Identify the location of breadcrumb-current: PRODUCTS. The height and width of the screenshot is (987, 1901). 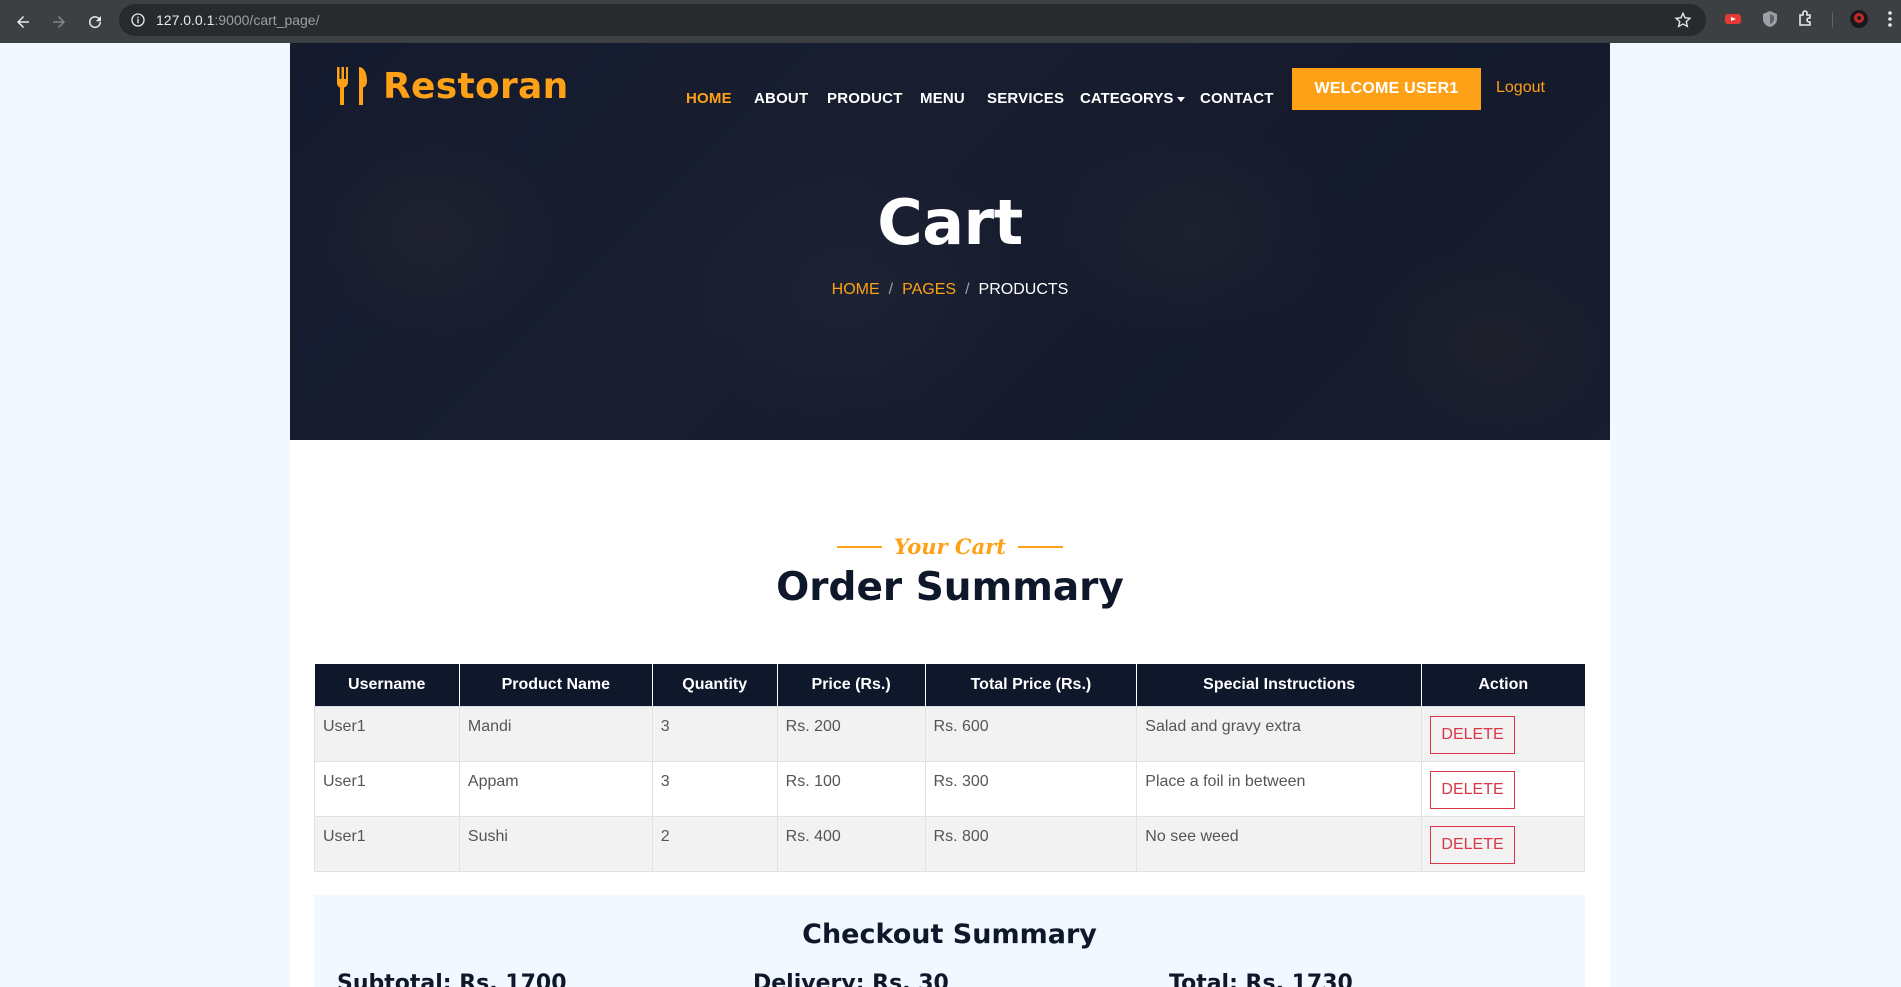
(1023, 289).